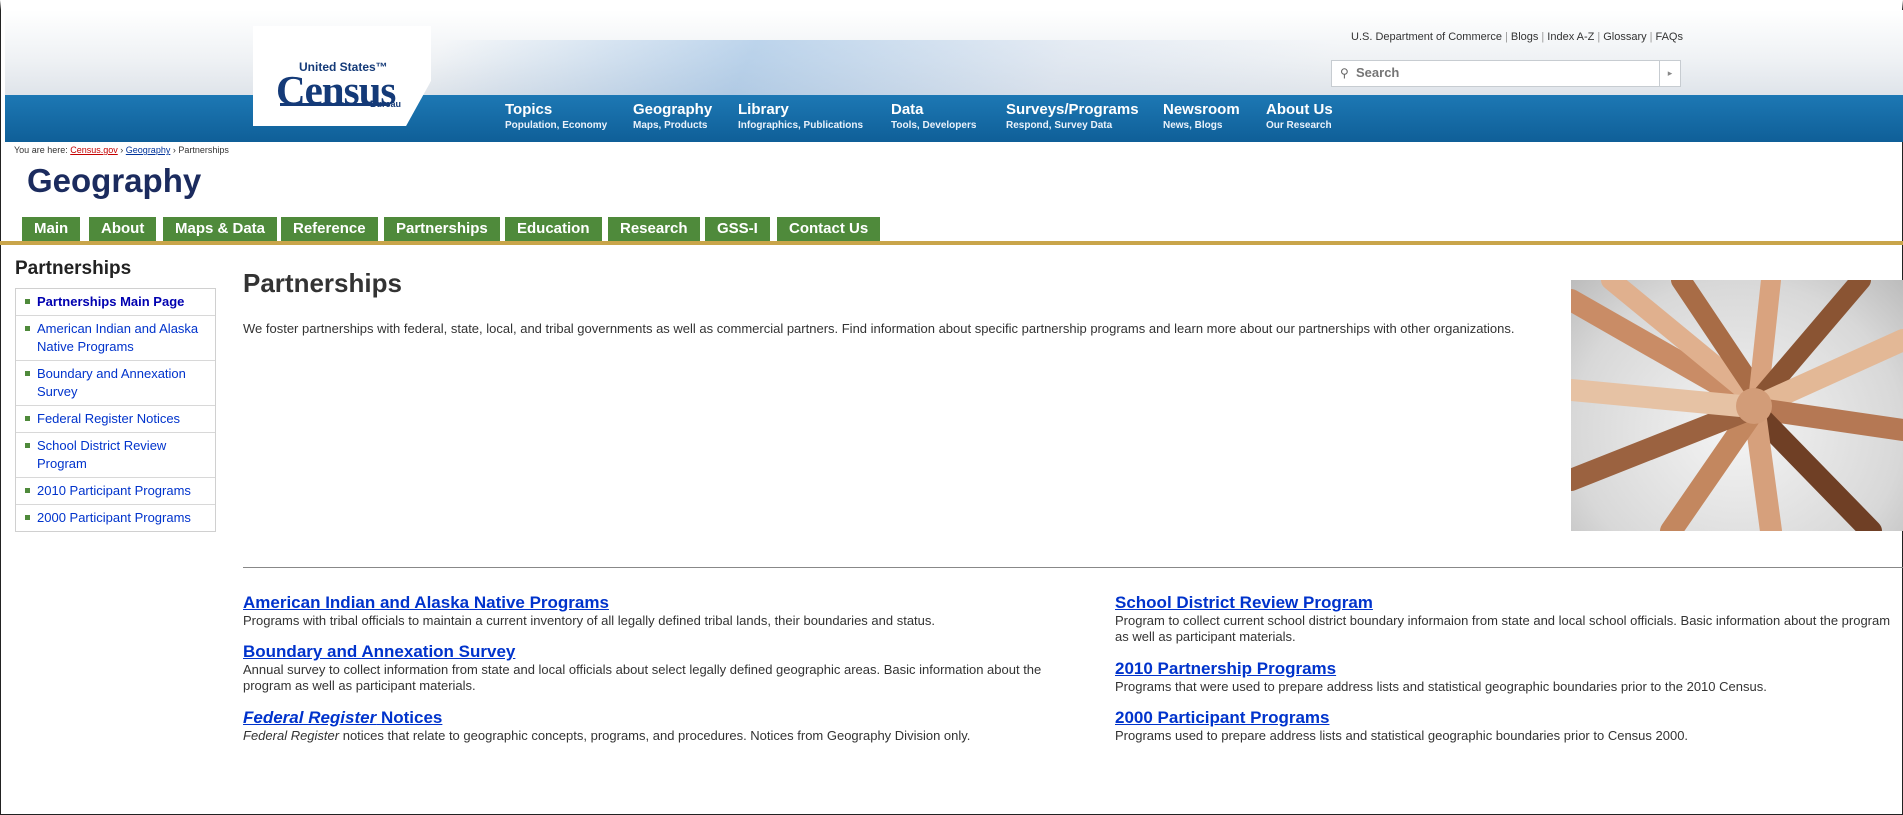 This screenshot has height=815, width=1903. What do you see at coordinates (801, 125) in the screenshot?
I see `nav-subtitle: Infographics, Publications` at bounding box center [801, 125].